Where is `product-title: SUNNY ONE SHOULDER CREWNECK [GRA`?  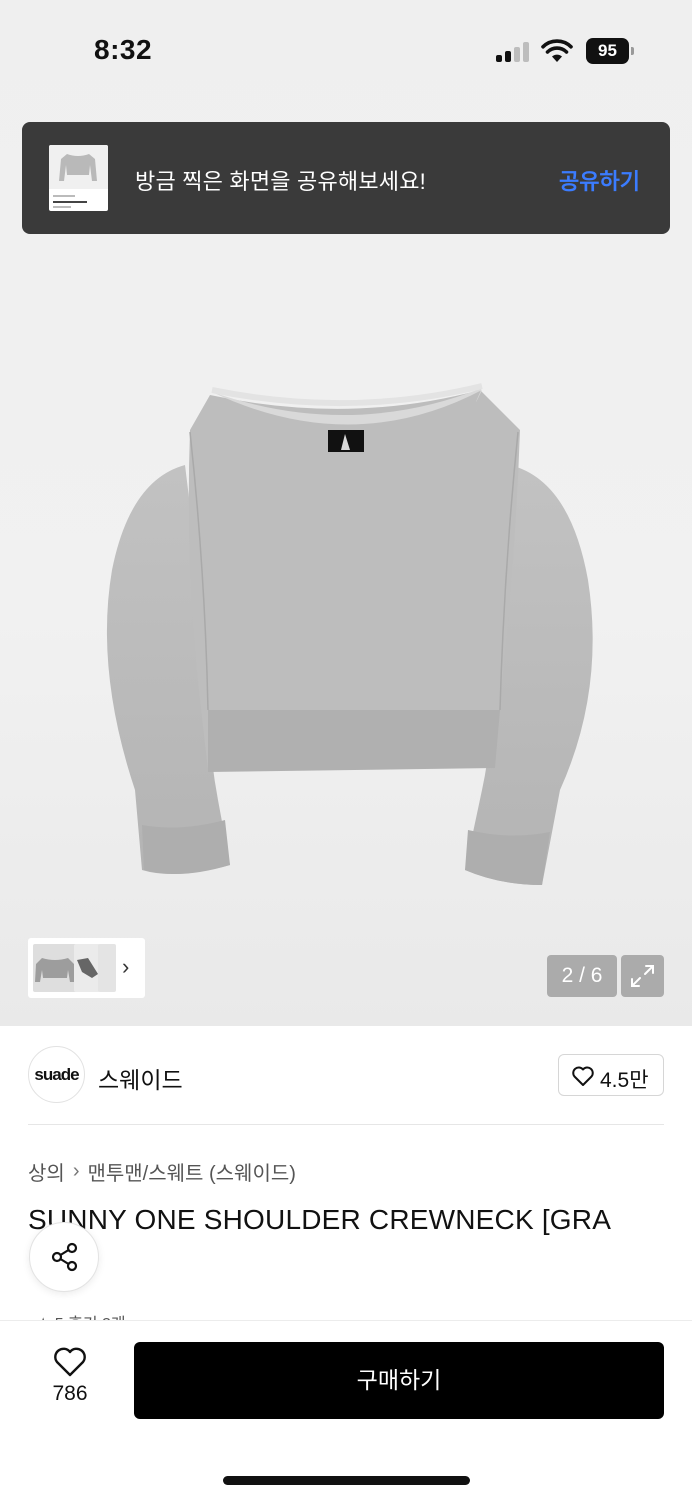
product-title: SUNNY ONE SHOULDER CREWNECK [GRA is located at coordinates (320, 1219).